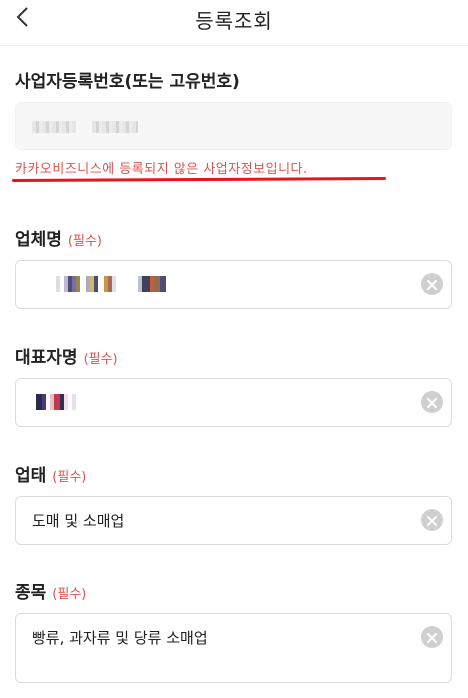 Image resolution: width=468 pixels, height=698 pixels. What do you see at coordinates (46, 358) in the screenshot?
I see `representative-label-text: 대표자명` at bounding box center [46, 358].